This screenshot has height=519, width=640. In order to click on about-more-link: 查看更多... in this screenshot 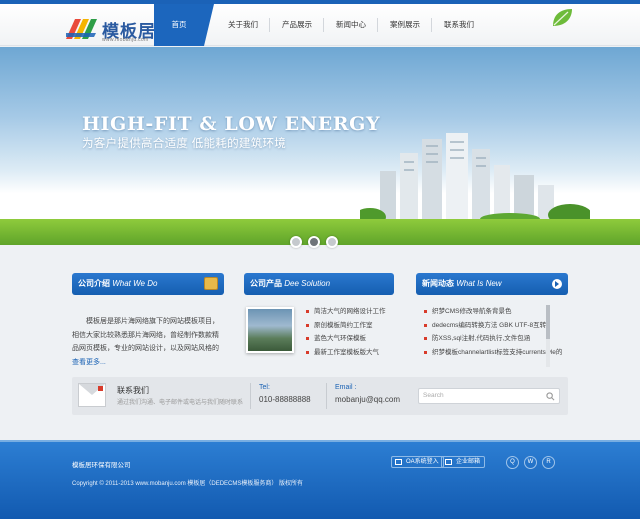, I will do `click(89, 362)`.